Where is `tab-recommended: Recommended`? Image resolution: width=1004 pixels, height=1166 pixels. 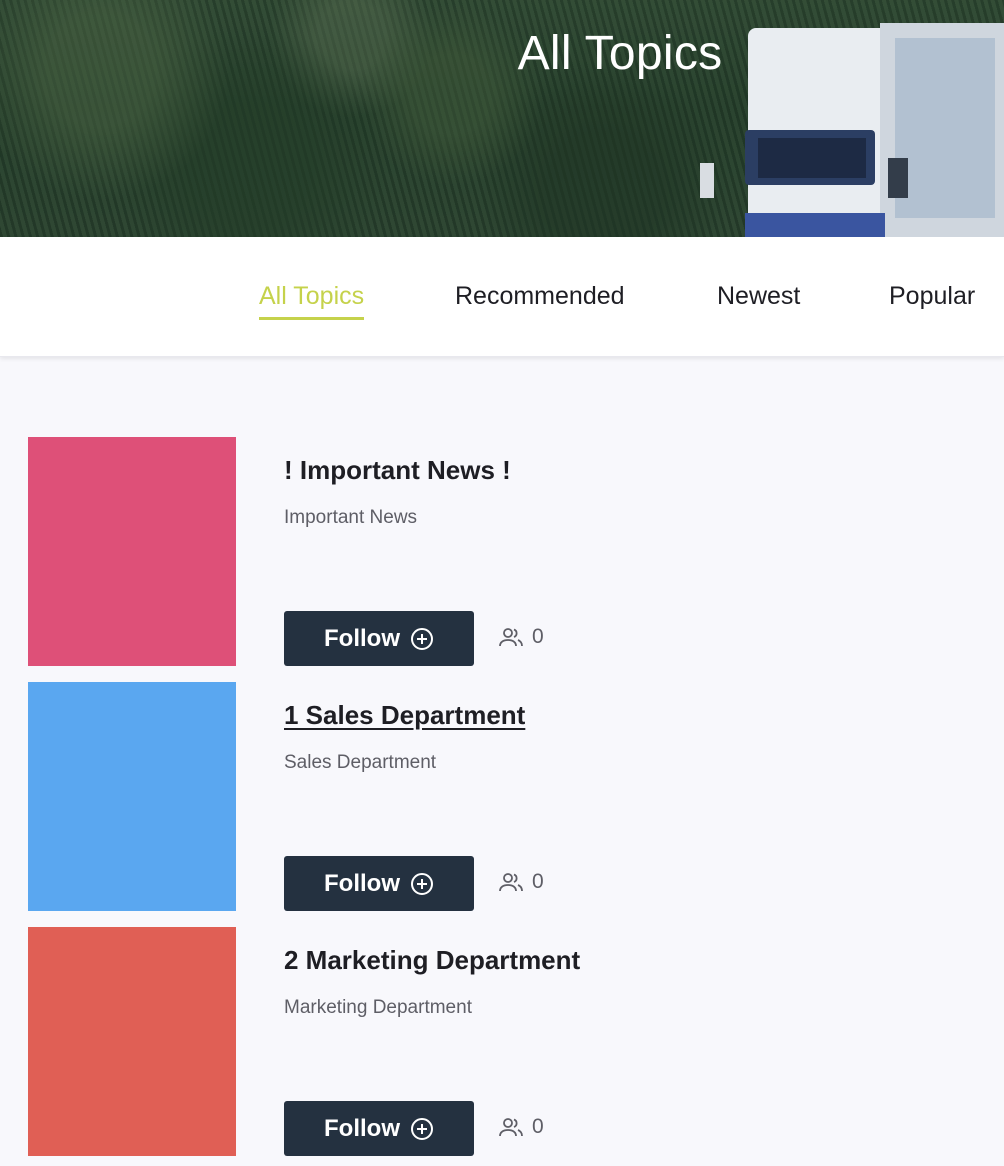 tab-recommended: Recommended is located at coordinates (540, 299).